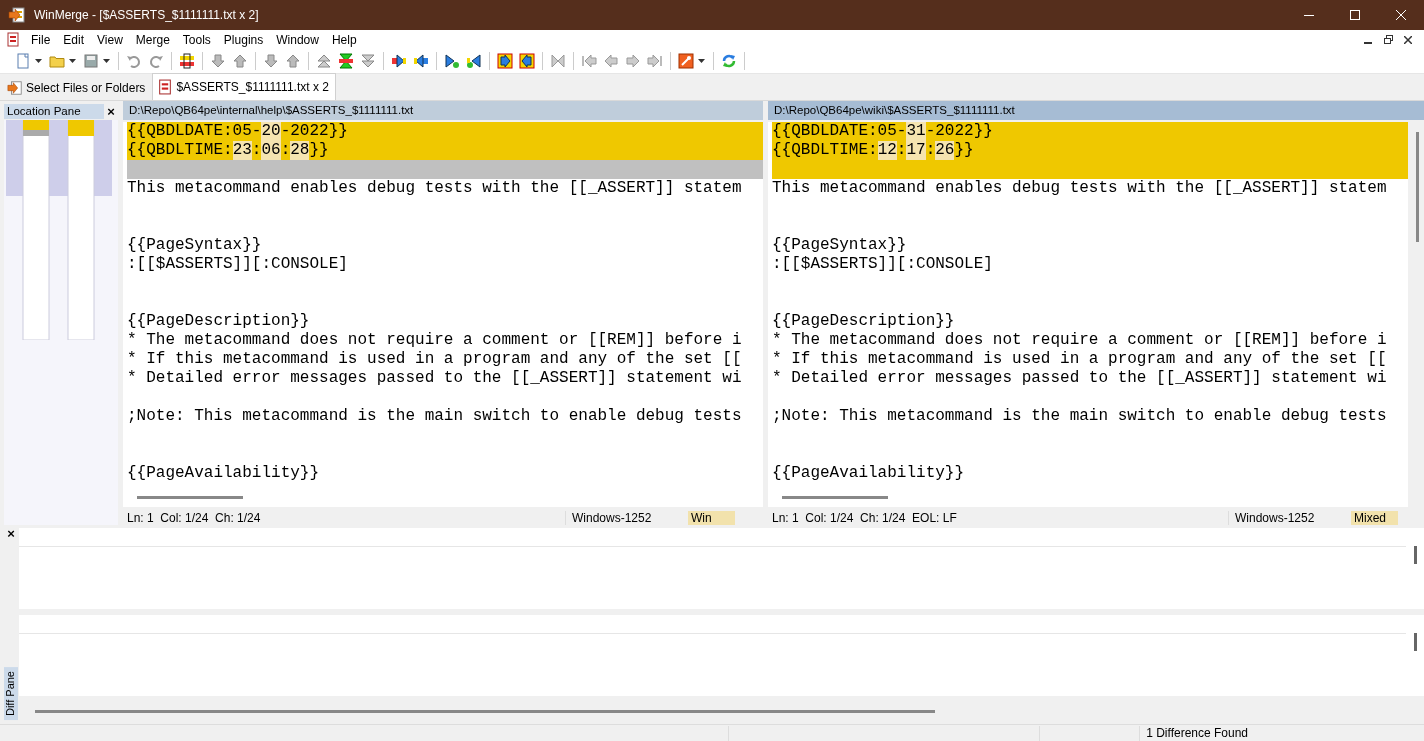 The height and width of the screenshot is (741, 1424). I want to click on eol-label: Win, so click(711, 517).